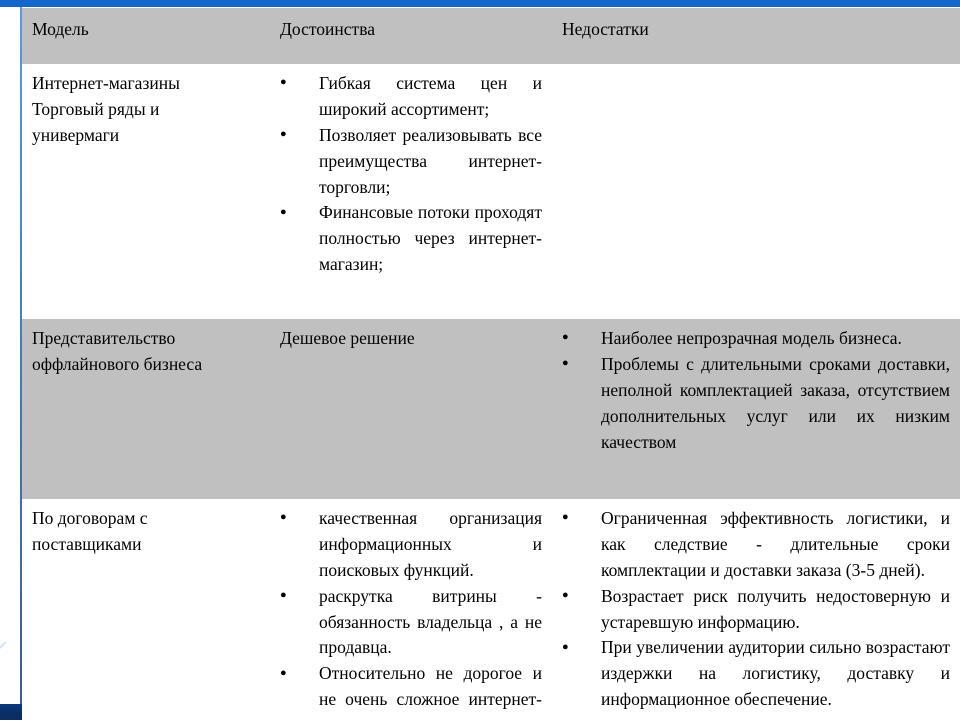 The width and height of the screenshot is (960, 720). Describe the element at coordinates (90, 531) in the screenshot. I see `model-name-text: По договорам с поставщиками` at that location.